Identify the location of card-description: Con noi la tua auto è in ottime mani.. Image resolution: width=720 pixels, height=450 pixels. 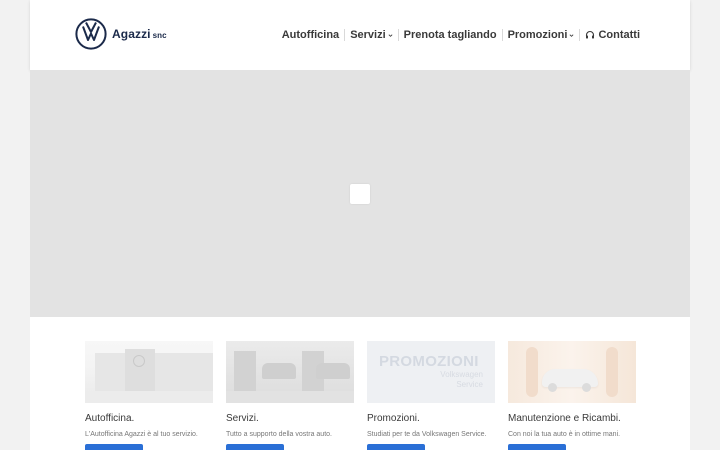
(564, 434).